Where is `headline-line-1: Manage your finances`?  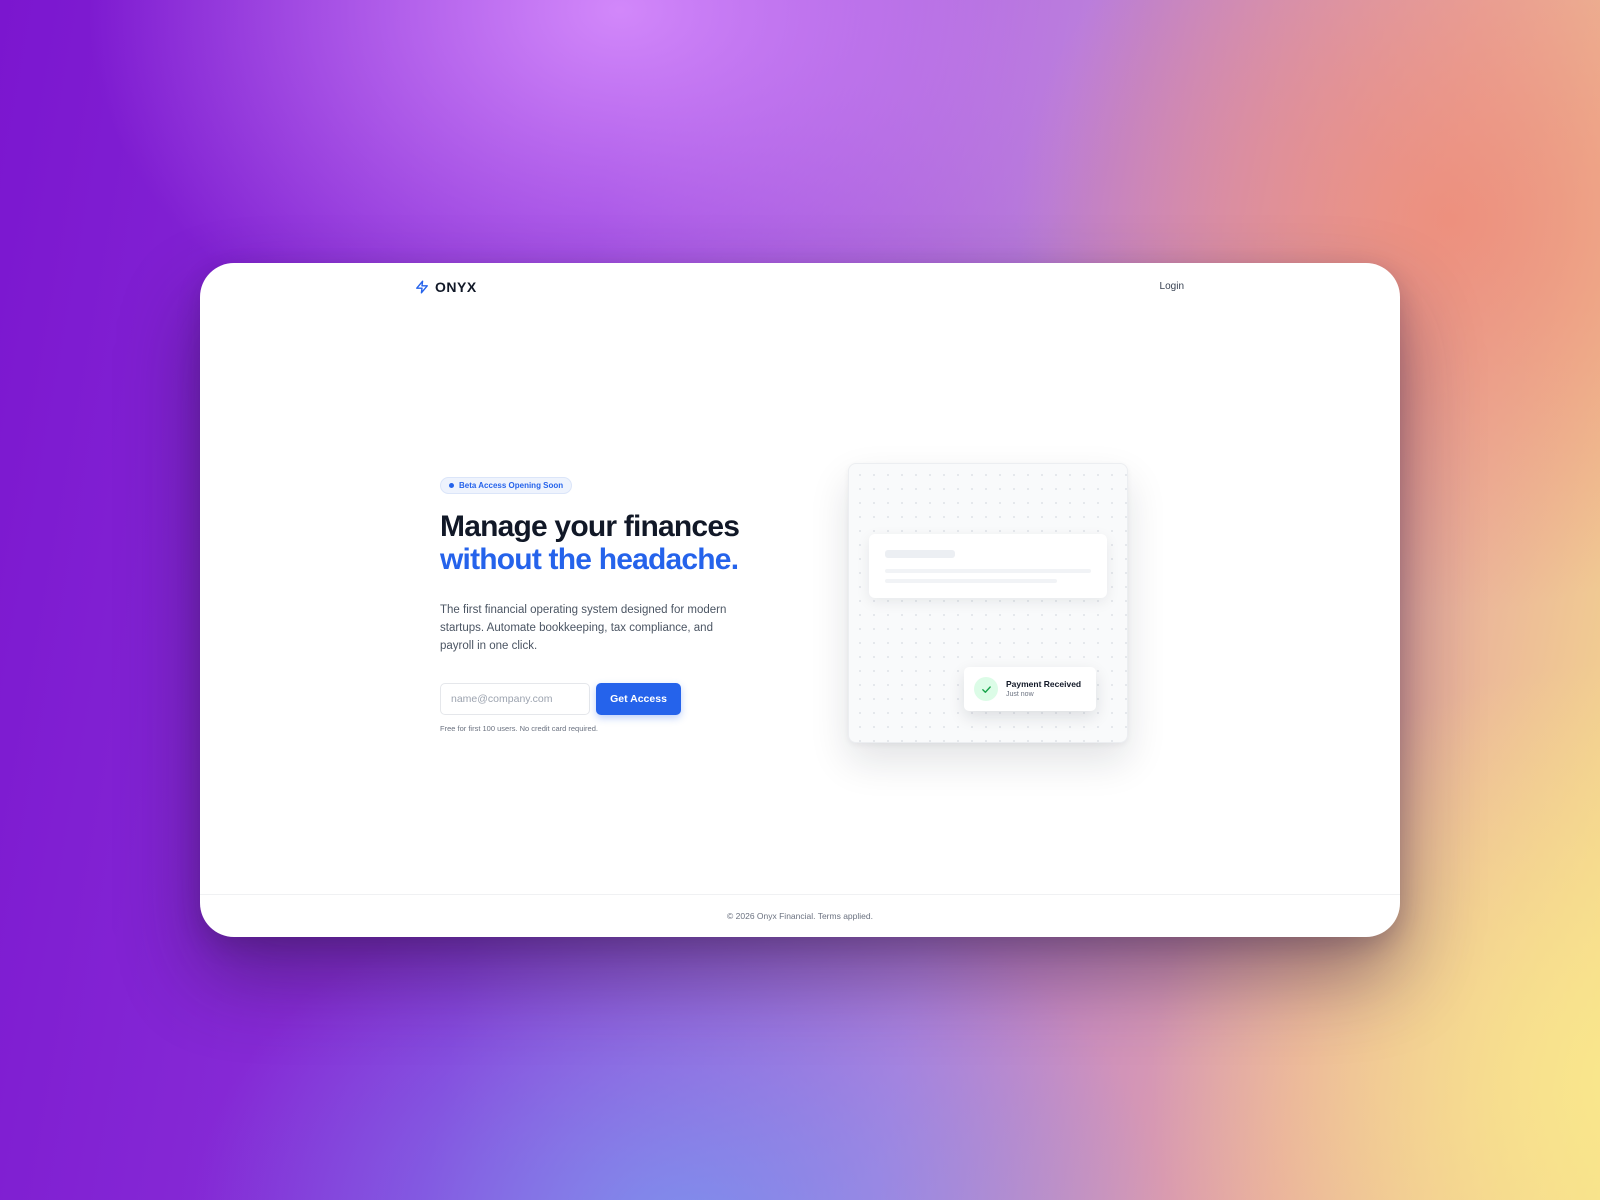
headline-line-1: Manage your finances is located at coordinates (590, 526).